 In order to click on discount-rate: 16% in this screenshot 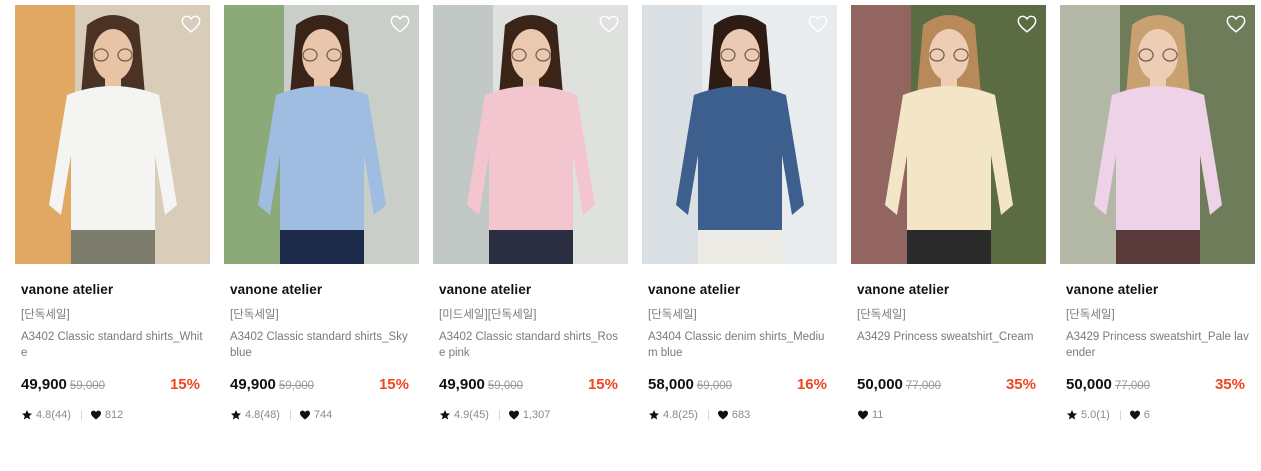, I will do `click(811, 384)`.